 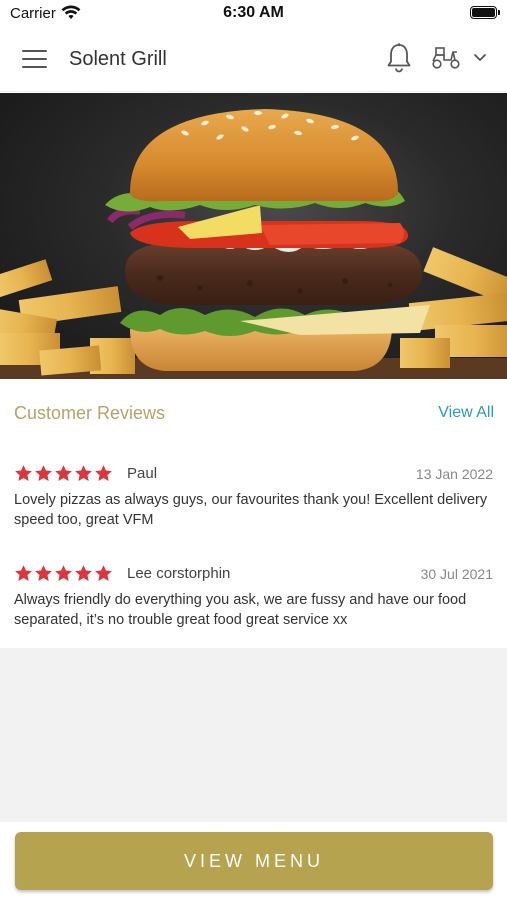 I want to click on view-menu-button: VIEW MENU, so click(x=254, y=861).